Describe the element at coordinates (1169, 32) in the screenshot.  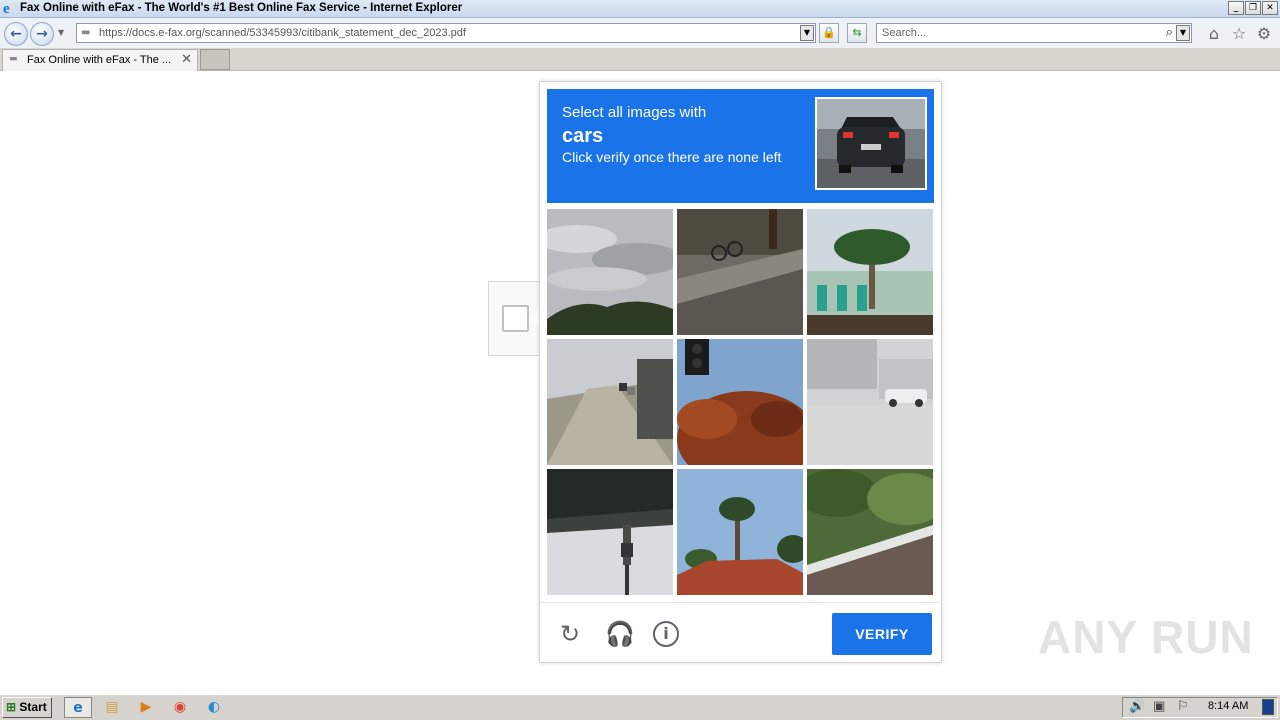
I see `search-icon: ⌕` at that location.